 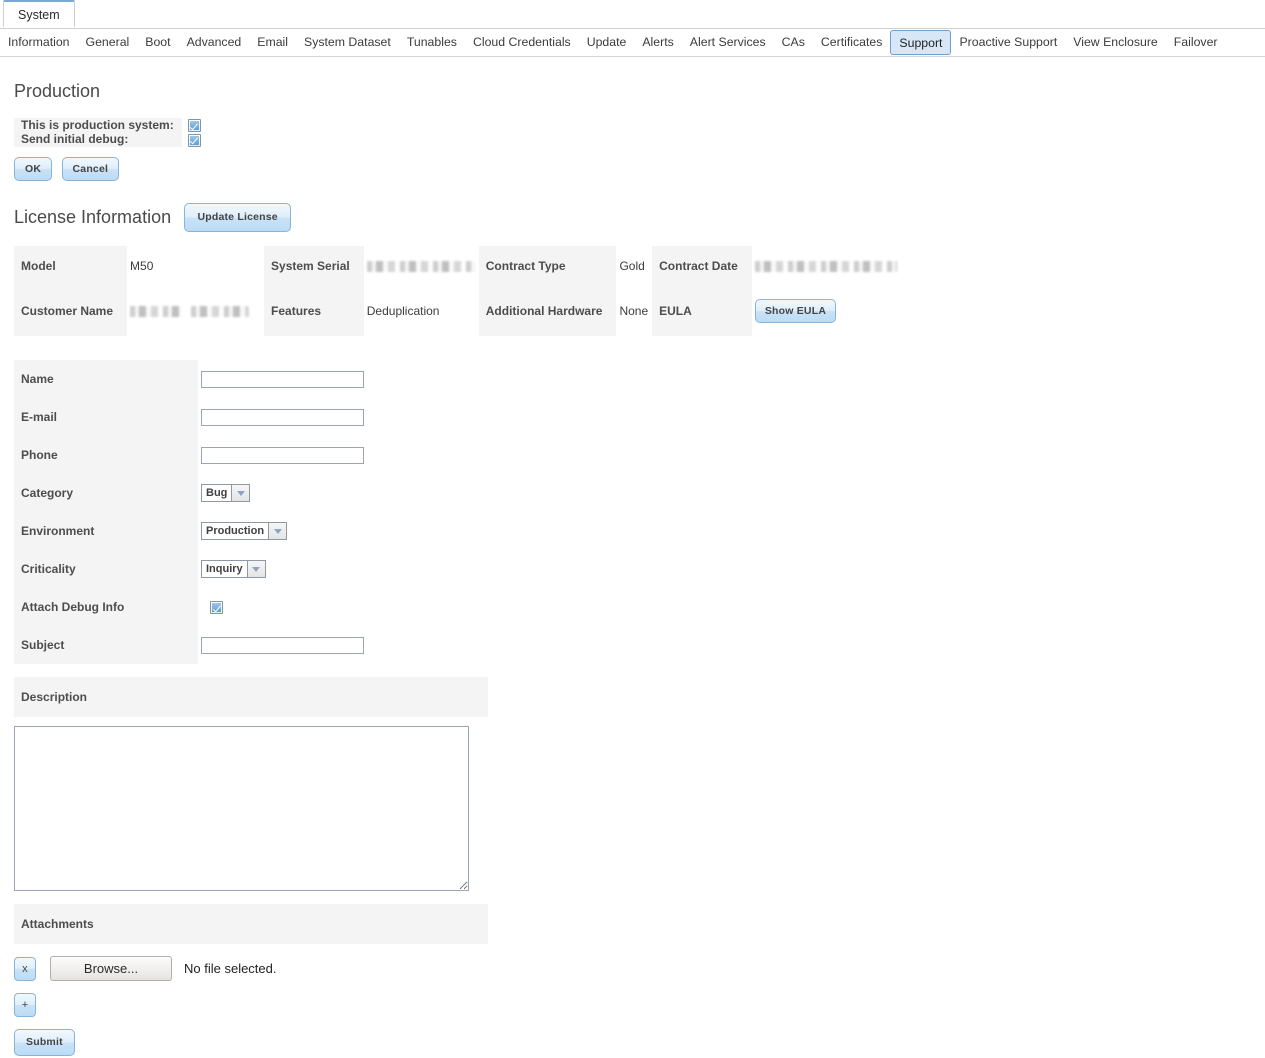 What do you see at coordinates (281, 493) in the screenshot?
I see `category-value-cell: Bug` at bounding box center [281, 493].